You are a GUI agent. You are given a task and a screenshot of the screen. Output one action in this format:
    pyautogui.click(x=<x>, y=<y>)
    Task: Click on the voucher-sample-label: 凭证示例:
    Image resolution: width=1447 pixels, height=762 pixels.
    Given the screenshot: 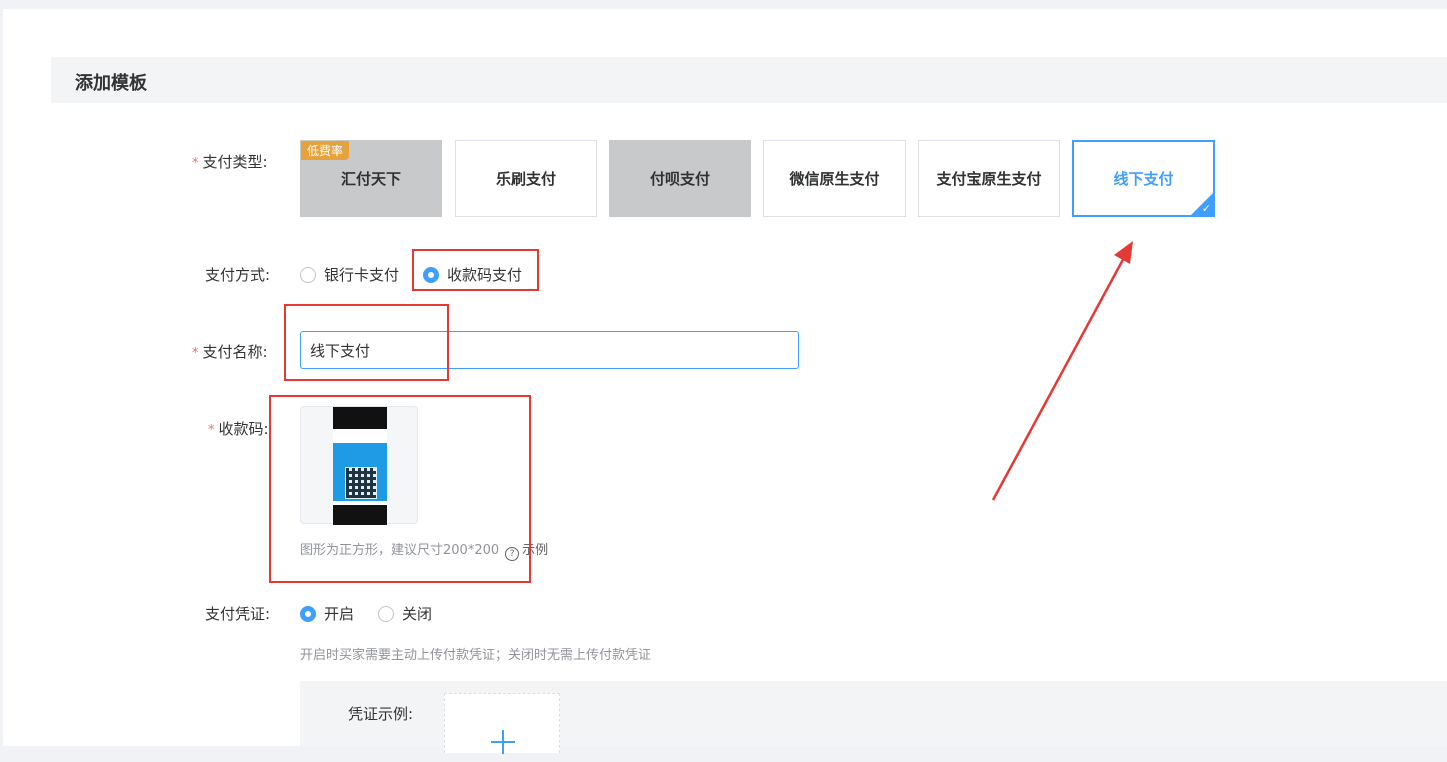 What is the action you would take?
    pyautogui.click(x=381, y=714)
    